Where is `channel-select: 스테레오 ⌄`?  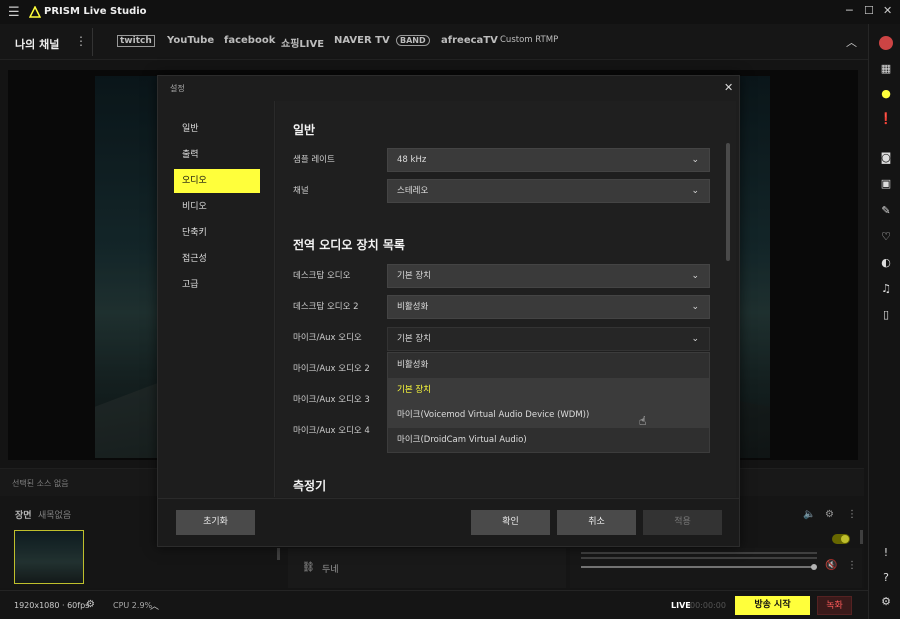 channel-select: 스테레오 ⌄ is located at coordinates (548, 191).